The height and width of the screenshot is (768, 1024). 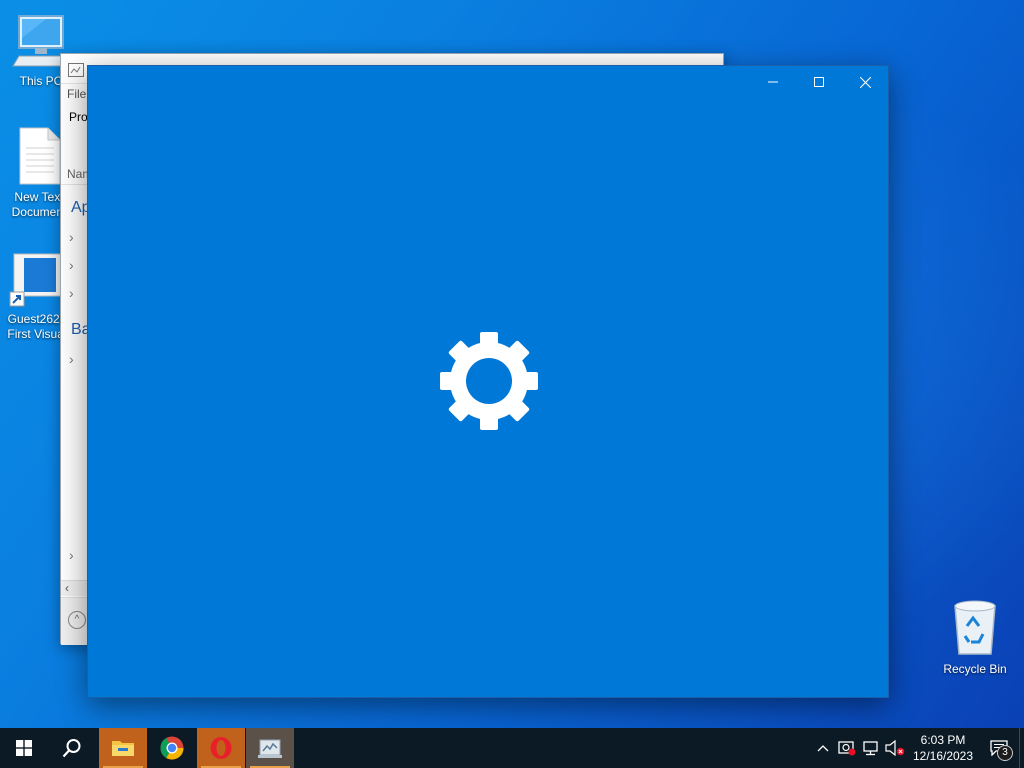 I want to click on gear-icon, so click(x=489, y=381).